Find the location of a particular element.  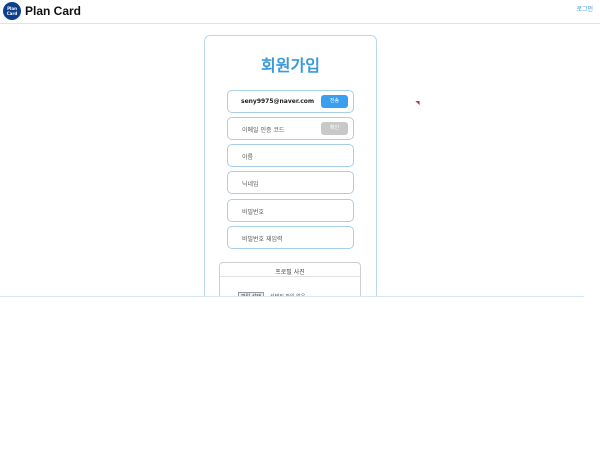

logo-badge: Plan Card is located at coordinates (12, 11).